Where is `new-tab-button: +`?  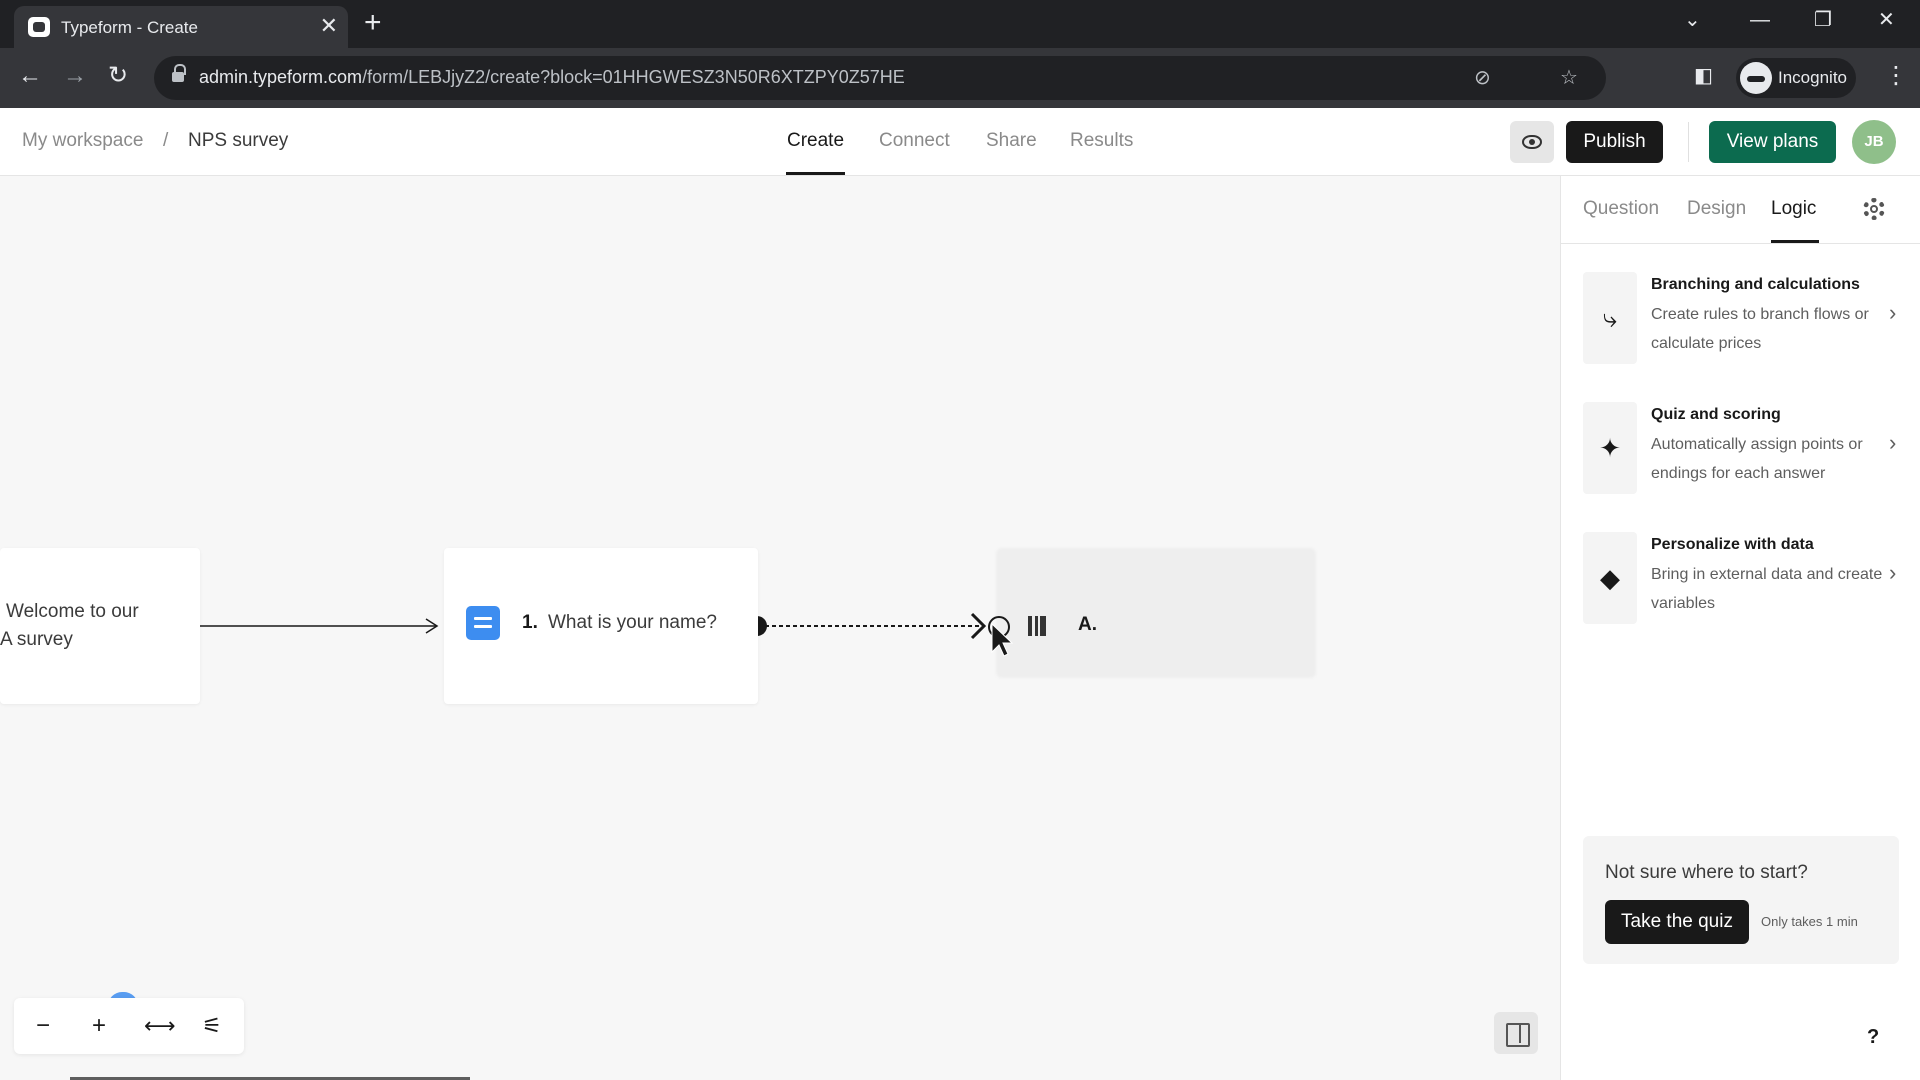 new-tab-button: + is located at coordinates (373, 23).